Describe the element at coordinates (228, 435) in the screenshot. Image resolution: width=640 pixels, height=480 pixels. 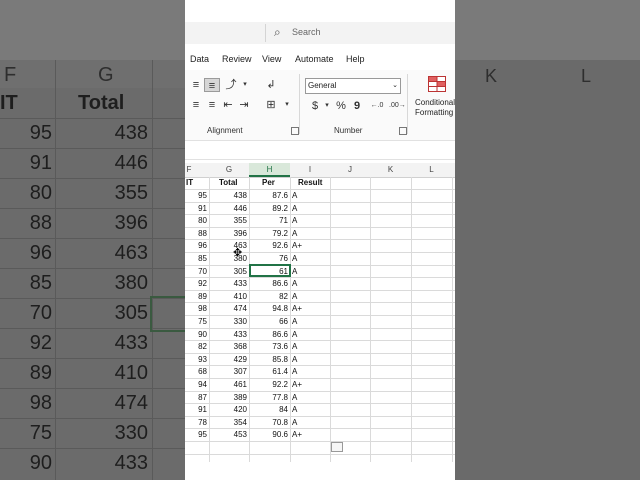
I see `cell-g: 453` at that location.